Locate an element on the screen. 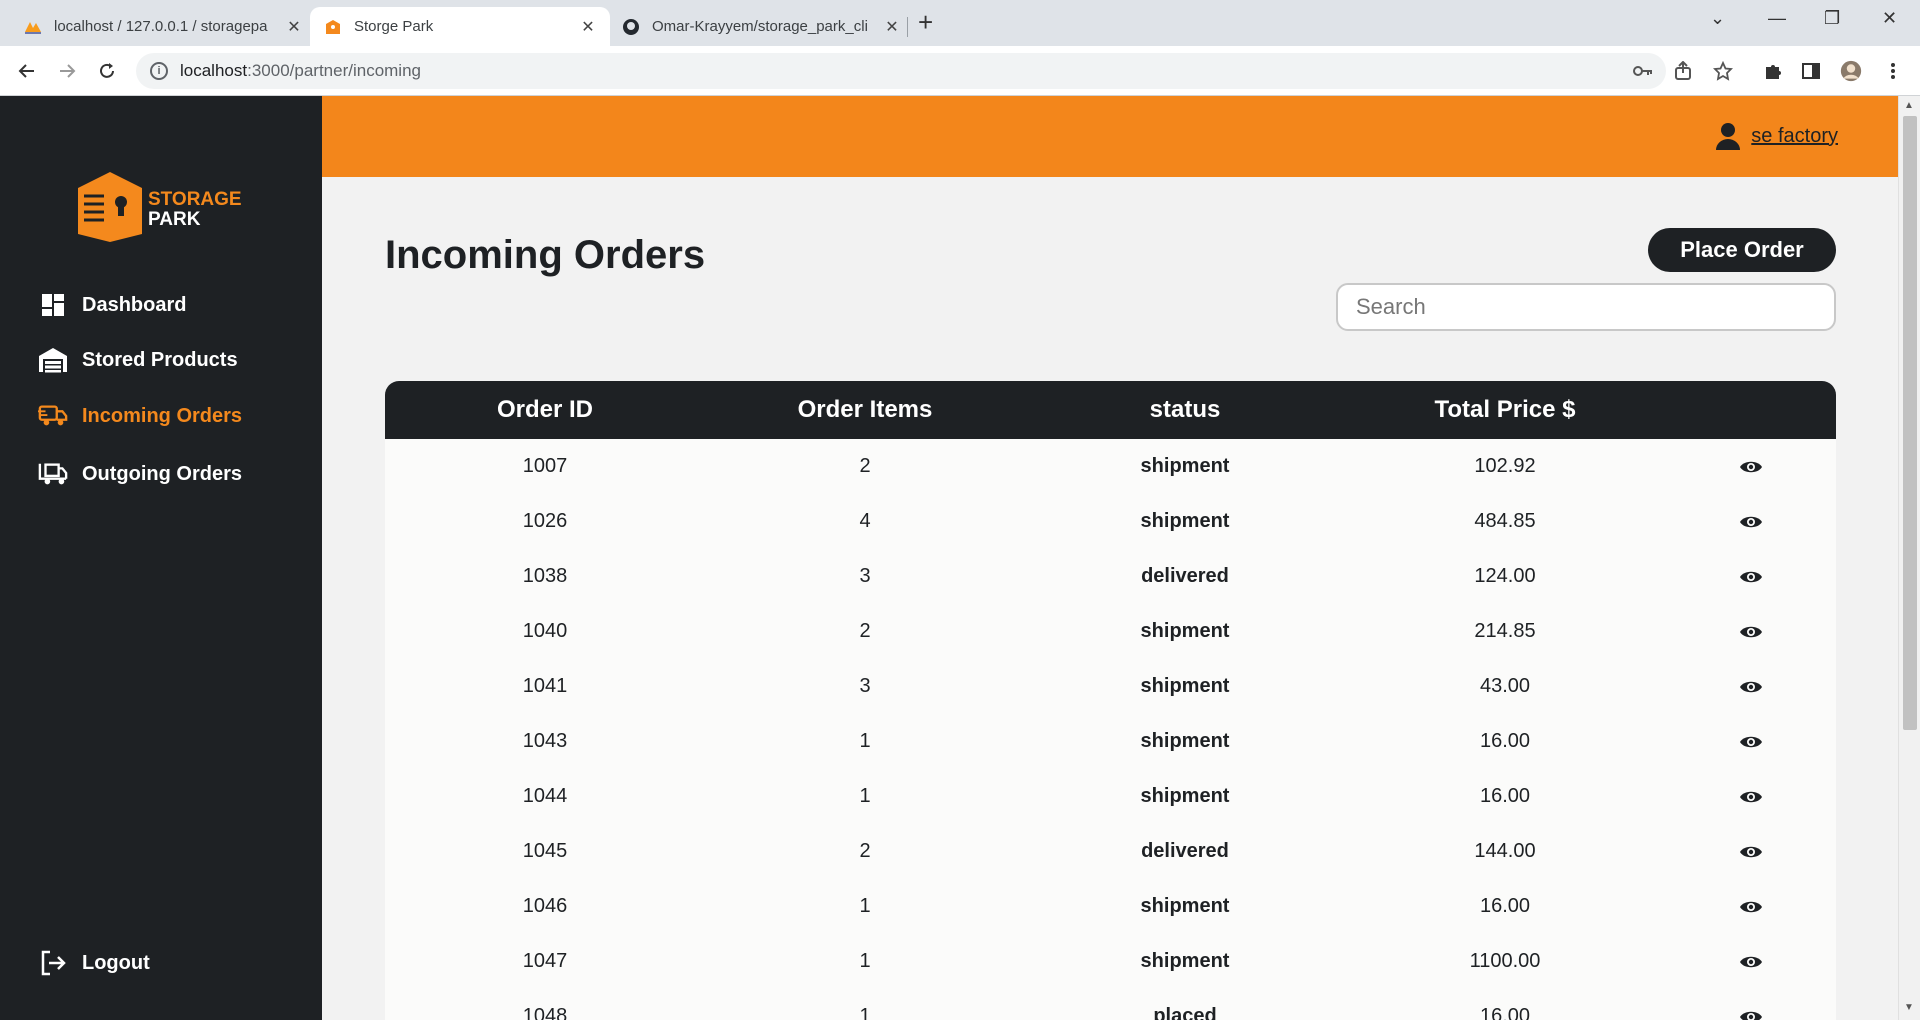  forward-arrow-icon is located at coordinates (67, 71).